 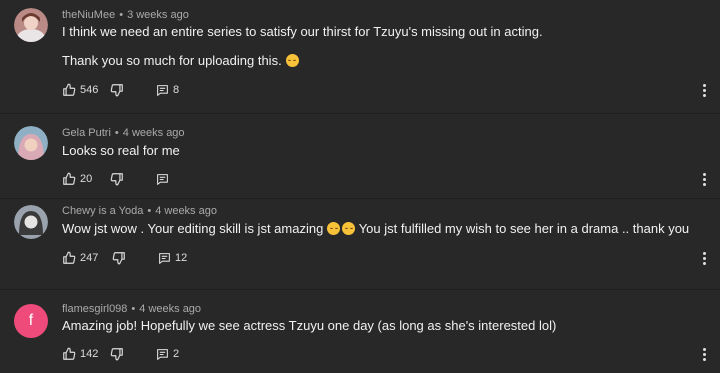 What do you see at coordinates (94, 309) in the screenshot?
I see `author-name: flamesgirl098` at bounding box center [94, 309].